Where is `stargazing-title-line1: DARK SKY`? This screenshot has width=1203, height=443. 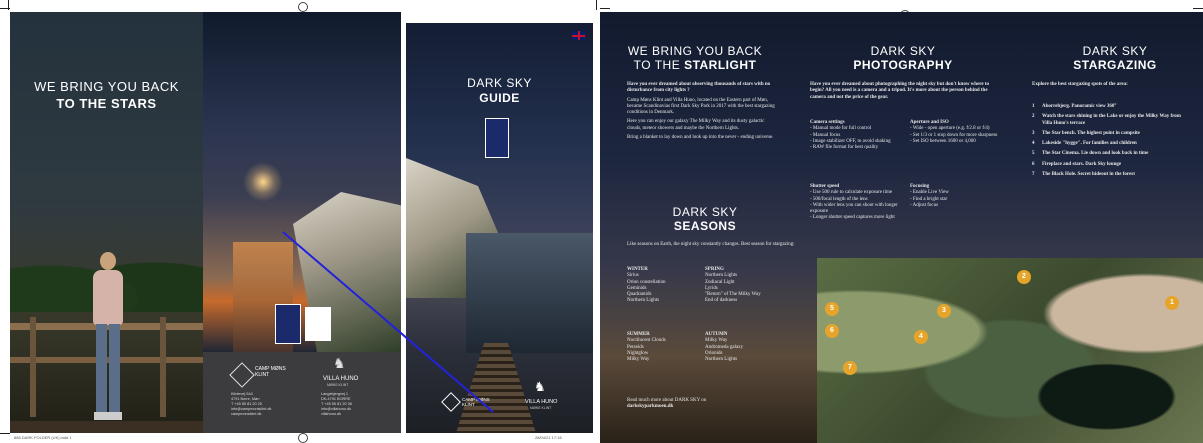
stargazing-title-line1: DARK SKY is located at coordinates (1115, 51).